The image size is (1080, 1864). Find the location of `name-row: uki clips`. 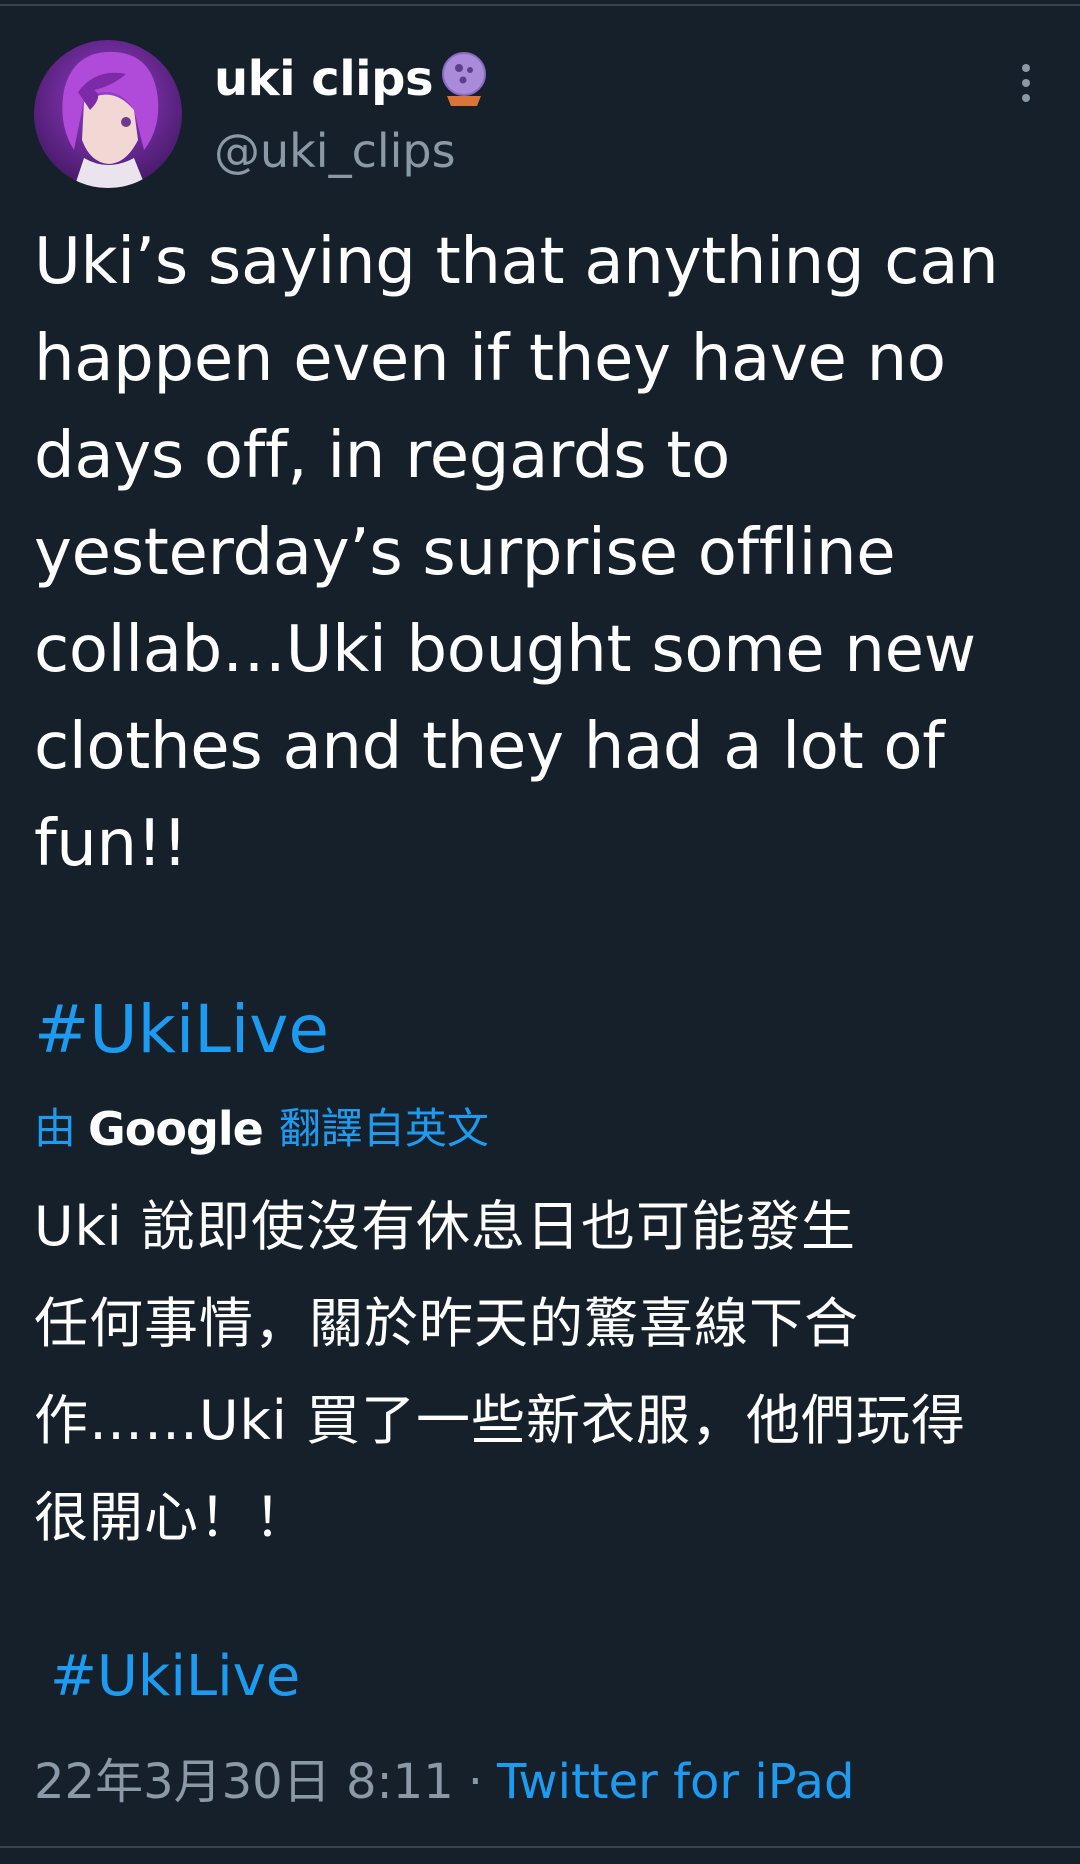

name-row: uki clips is located at coordinates (352, 79).